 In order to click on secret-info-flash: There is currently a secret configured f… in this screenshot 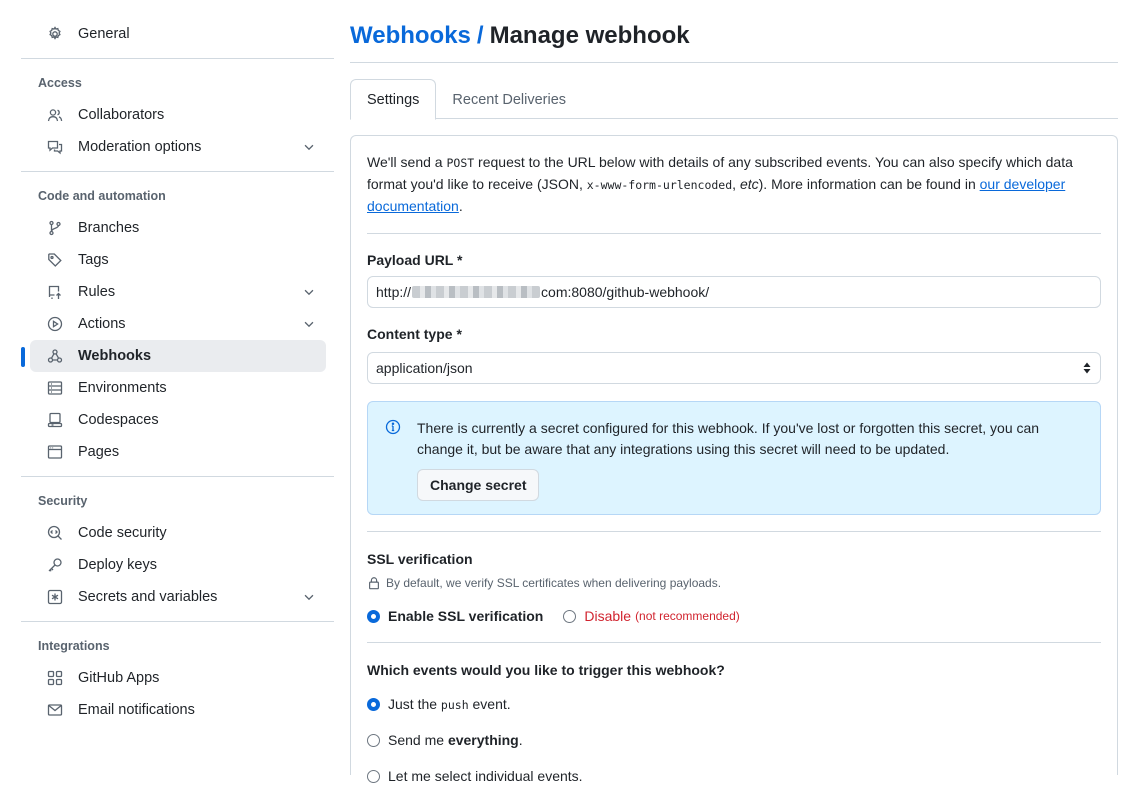, I will do `click(734, 458)`.